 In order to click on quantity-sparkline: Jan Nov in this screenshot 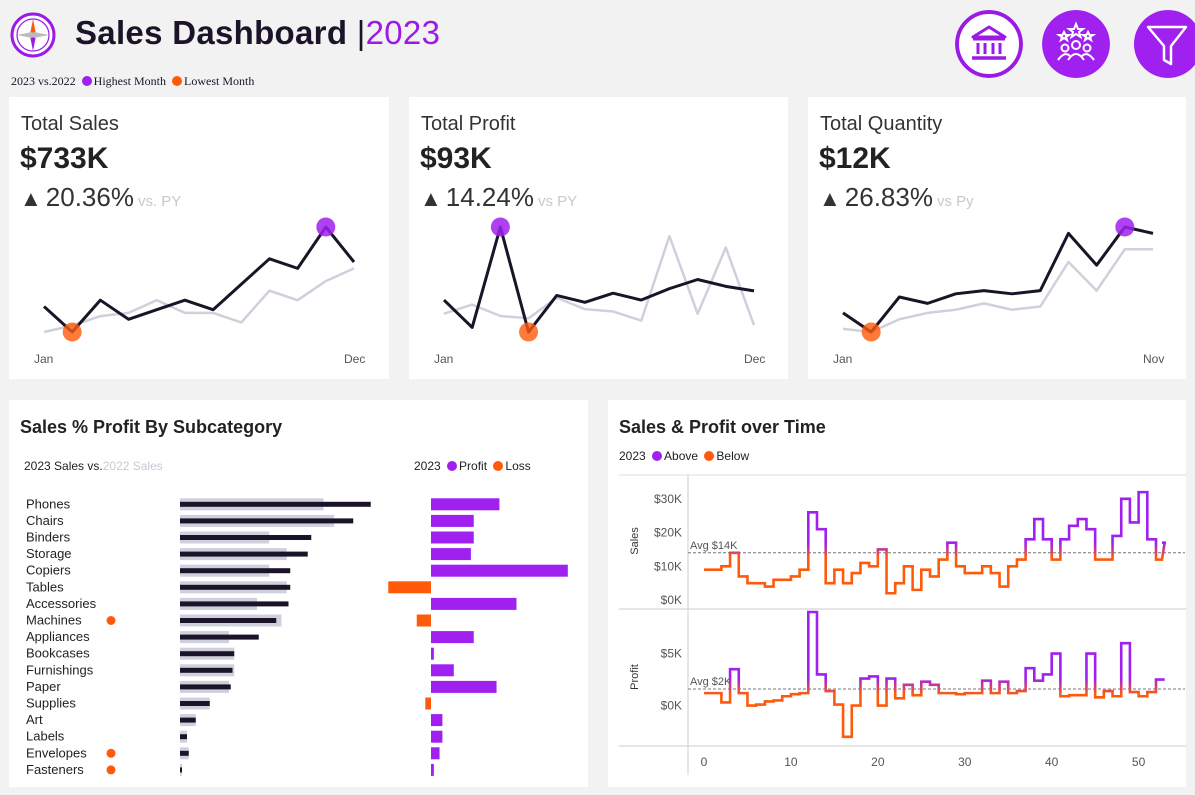, I will do `click(997, 238)`.